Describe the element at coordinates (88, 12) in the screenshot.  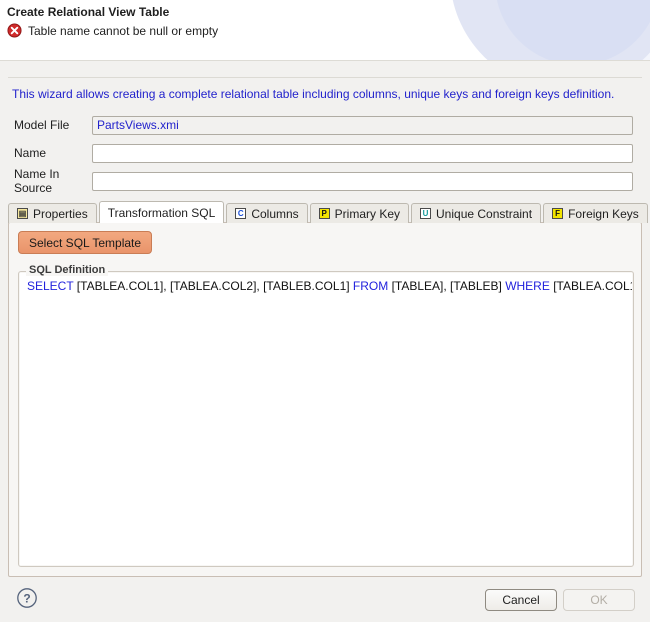
I see `dialog-title: Create Relational View Table` at that location.